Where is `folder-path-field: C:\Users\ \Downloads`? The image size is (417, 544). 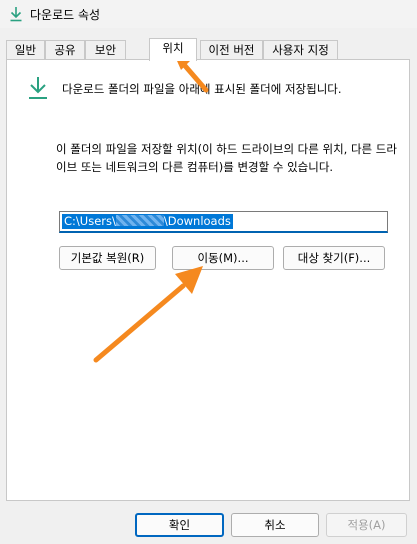
folder-path-field: C:\Users\ \Downloads is located at coordinates (223, 222).